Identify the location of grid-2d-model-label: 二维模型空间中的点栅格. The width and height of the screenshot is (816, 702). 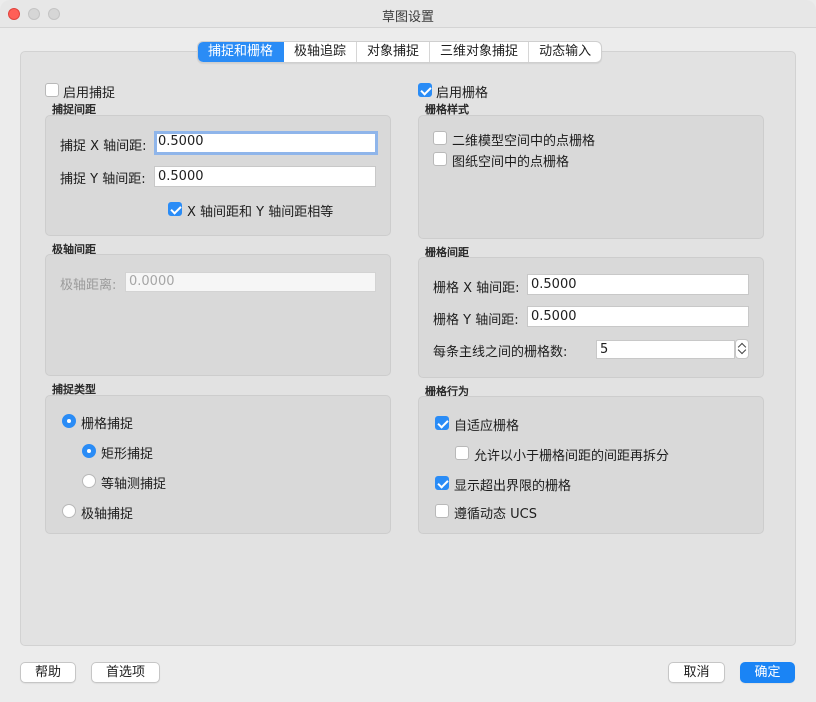
(524, 141).